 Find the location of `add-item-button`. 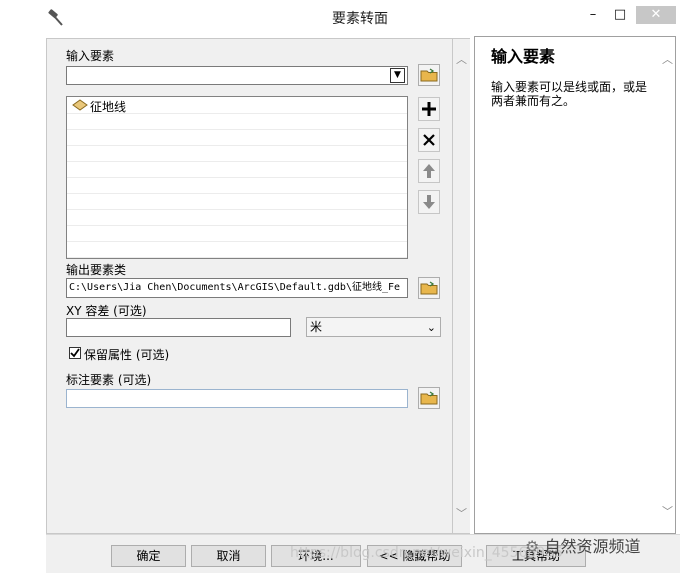

add-item-button is located at coordinates (429, 109).